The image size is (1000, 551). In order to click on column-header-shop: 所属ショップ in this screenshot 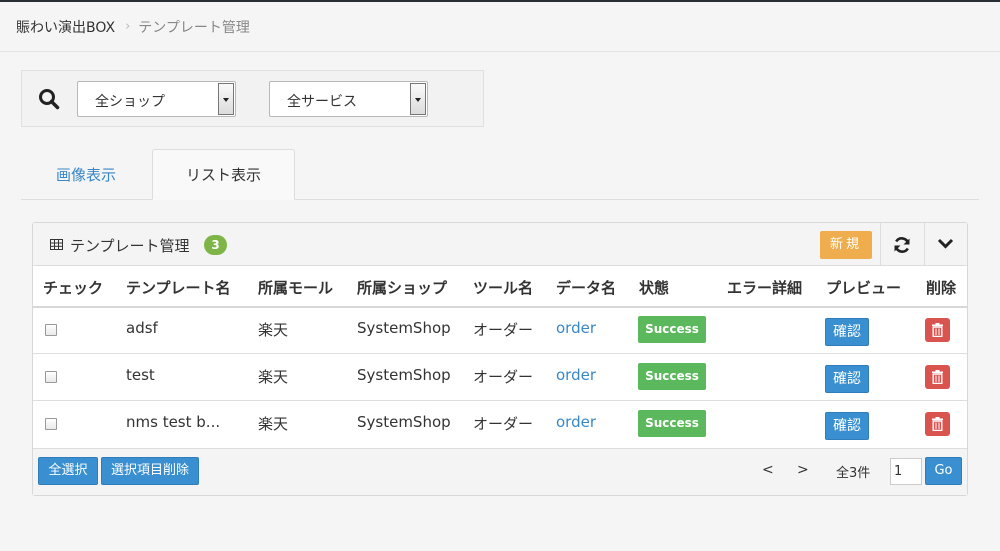, I will do `click(402, 288)`.